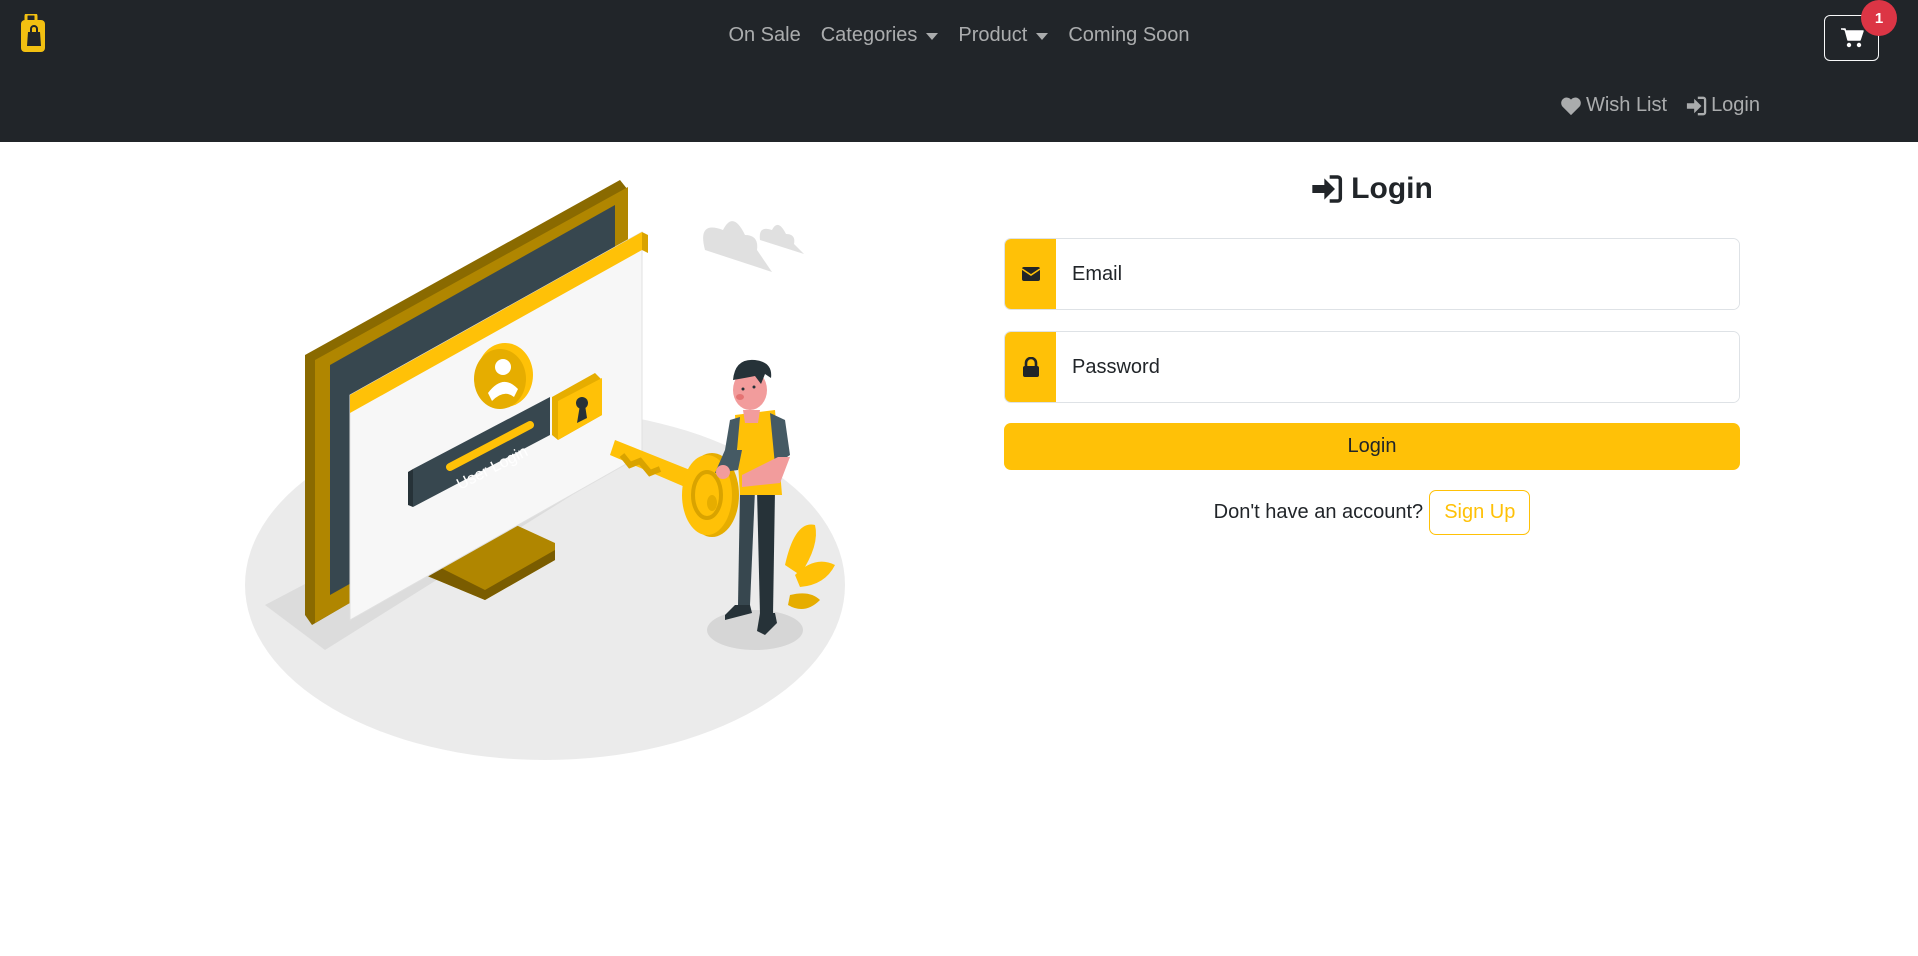  Describe the element at coordinates (1852, 38) in the screenshot. I see `cart-icon` at that location.